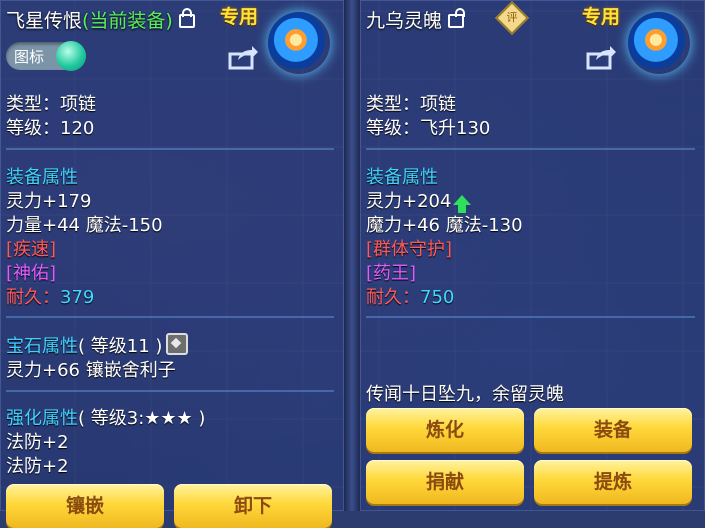 This screenshot has width=705, height=528. Describe the element at coordinates (46, 56) in the screenshot. I see `icon-toggle: 图标` at that location.